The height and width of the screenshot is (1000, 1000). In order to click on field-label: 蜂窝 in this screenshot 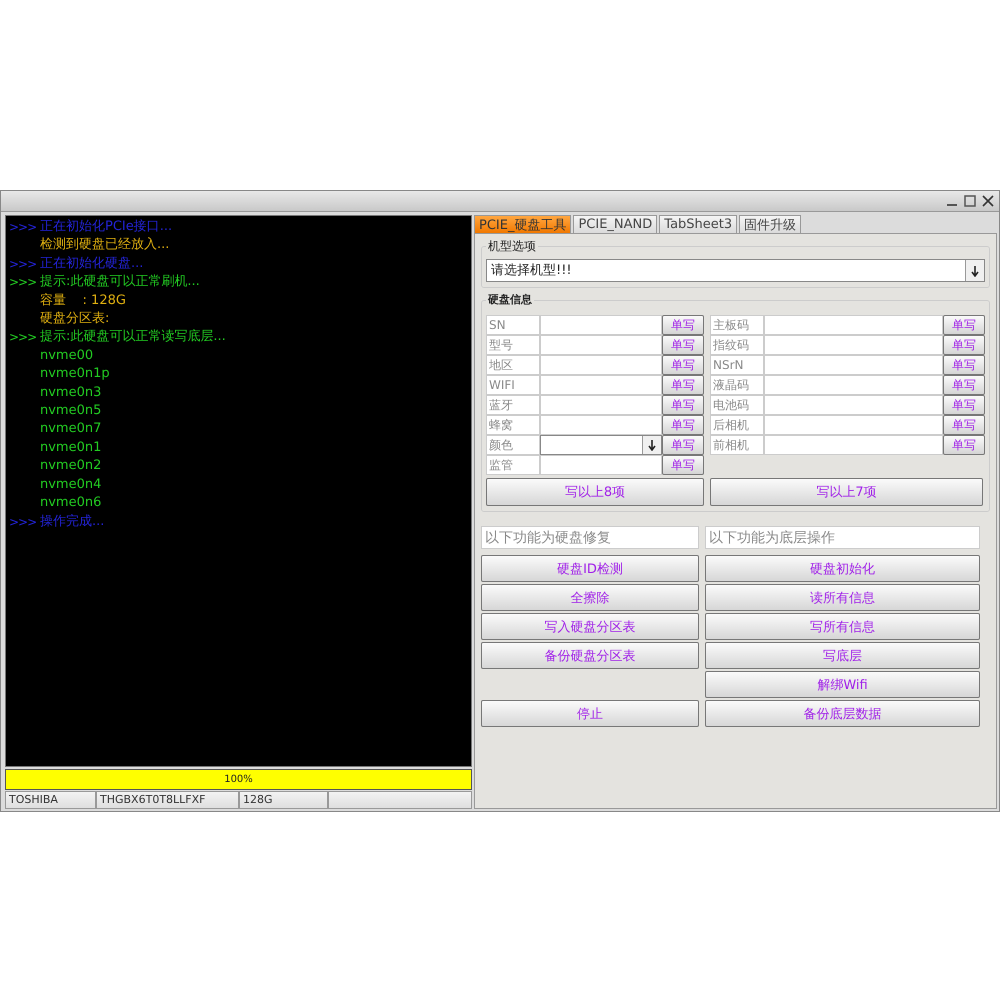, I will do `click(513, 425)`.